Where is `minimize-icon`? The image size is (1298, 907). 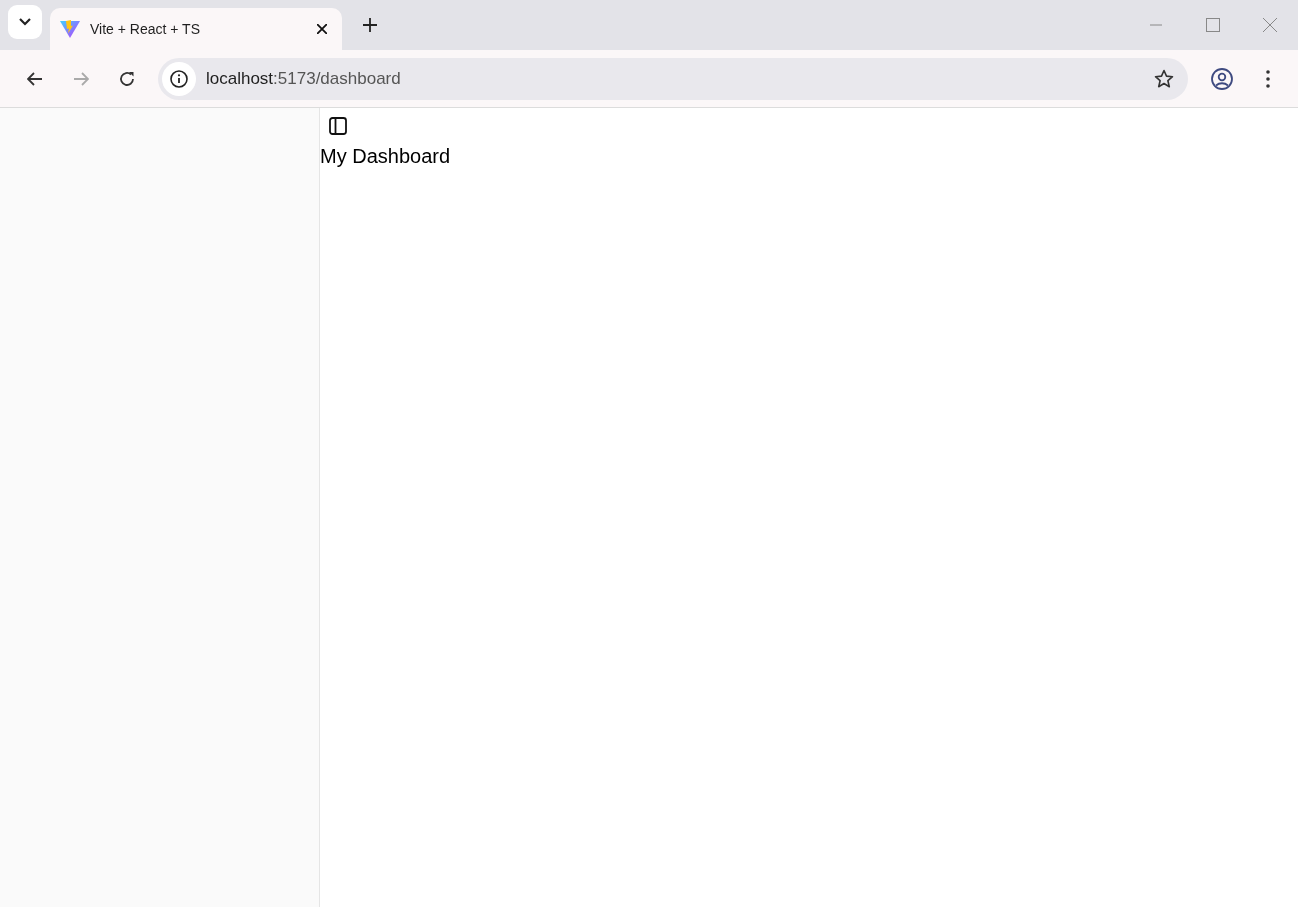
minimize-icon is located at coordinates (1155, 25).